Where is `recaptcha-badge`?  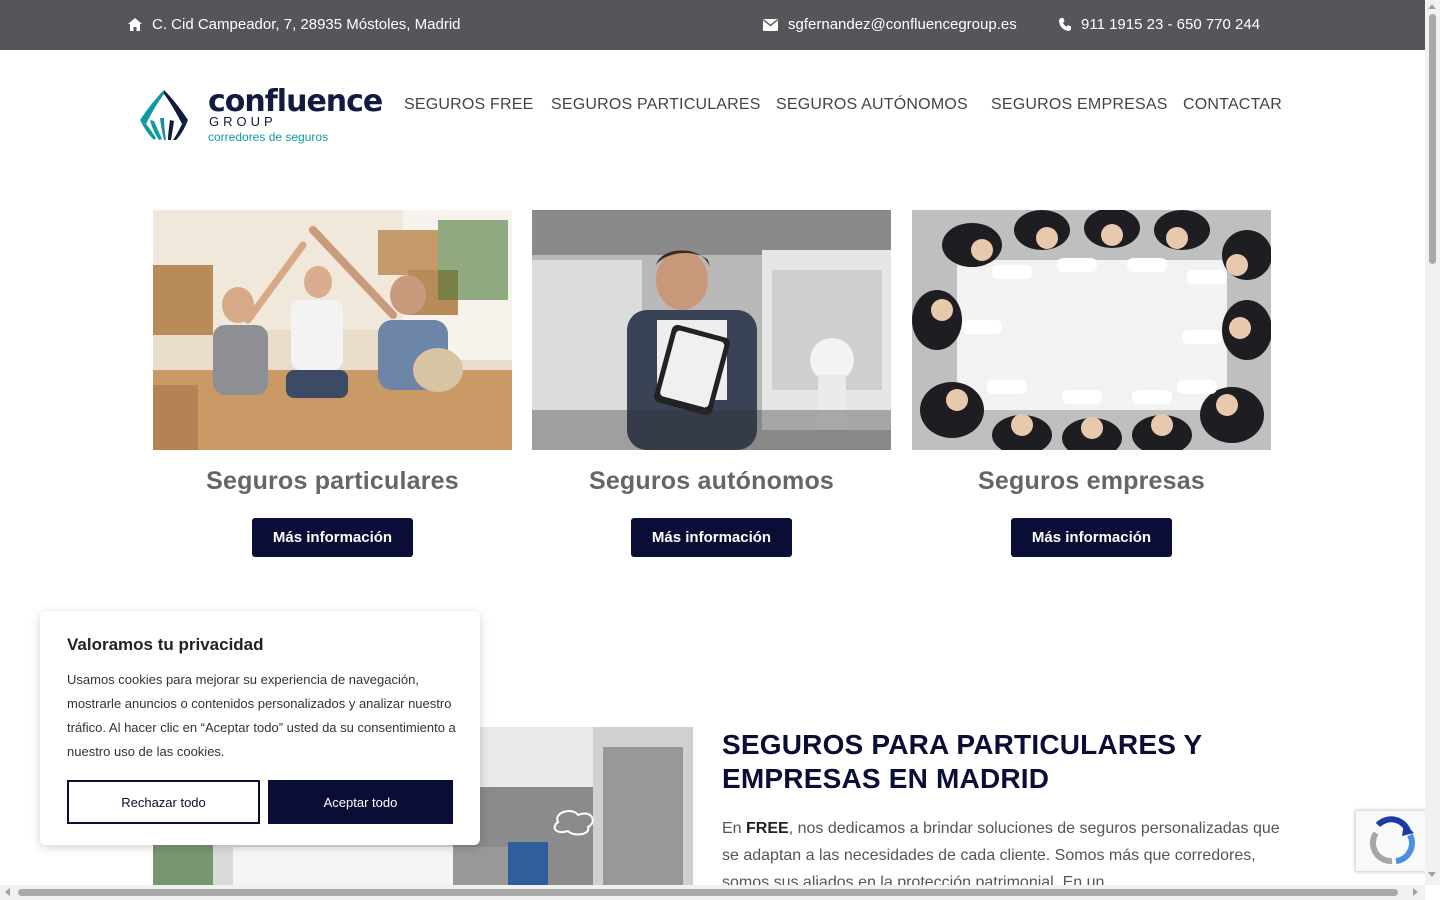
recaptcha-badge is located at coordinates (1395, 841).